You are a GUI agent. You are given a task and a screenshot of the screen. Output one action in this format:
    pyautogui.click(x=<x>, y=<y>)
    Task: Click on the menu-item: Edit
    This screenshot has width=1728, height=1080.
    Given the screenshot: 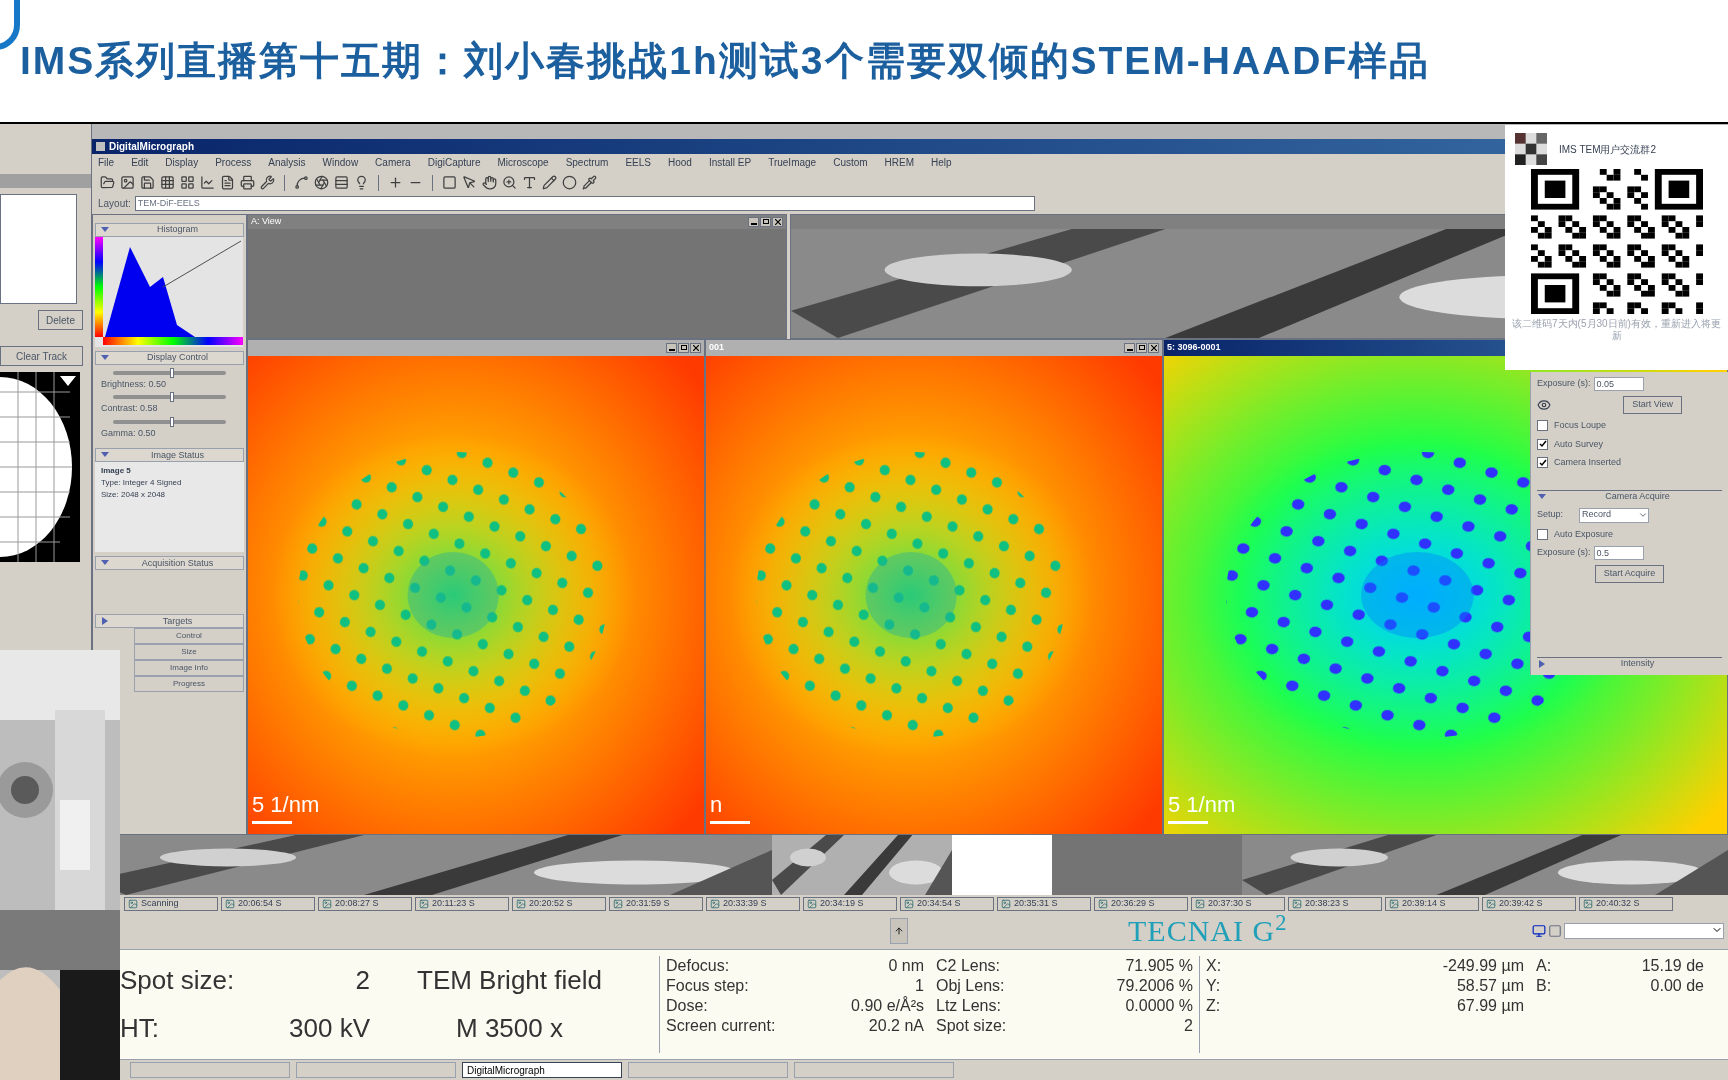 What is the action you would take?
    pyautogui.click(x=140, y=163)
    